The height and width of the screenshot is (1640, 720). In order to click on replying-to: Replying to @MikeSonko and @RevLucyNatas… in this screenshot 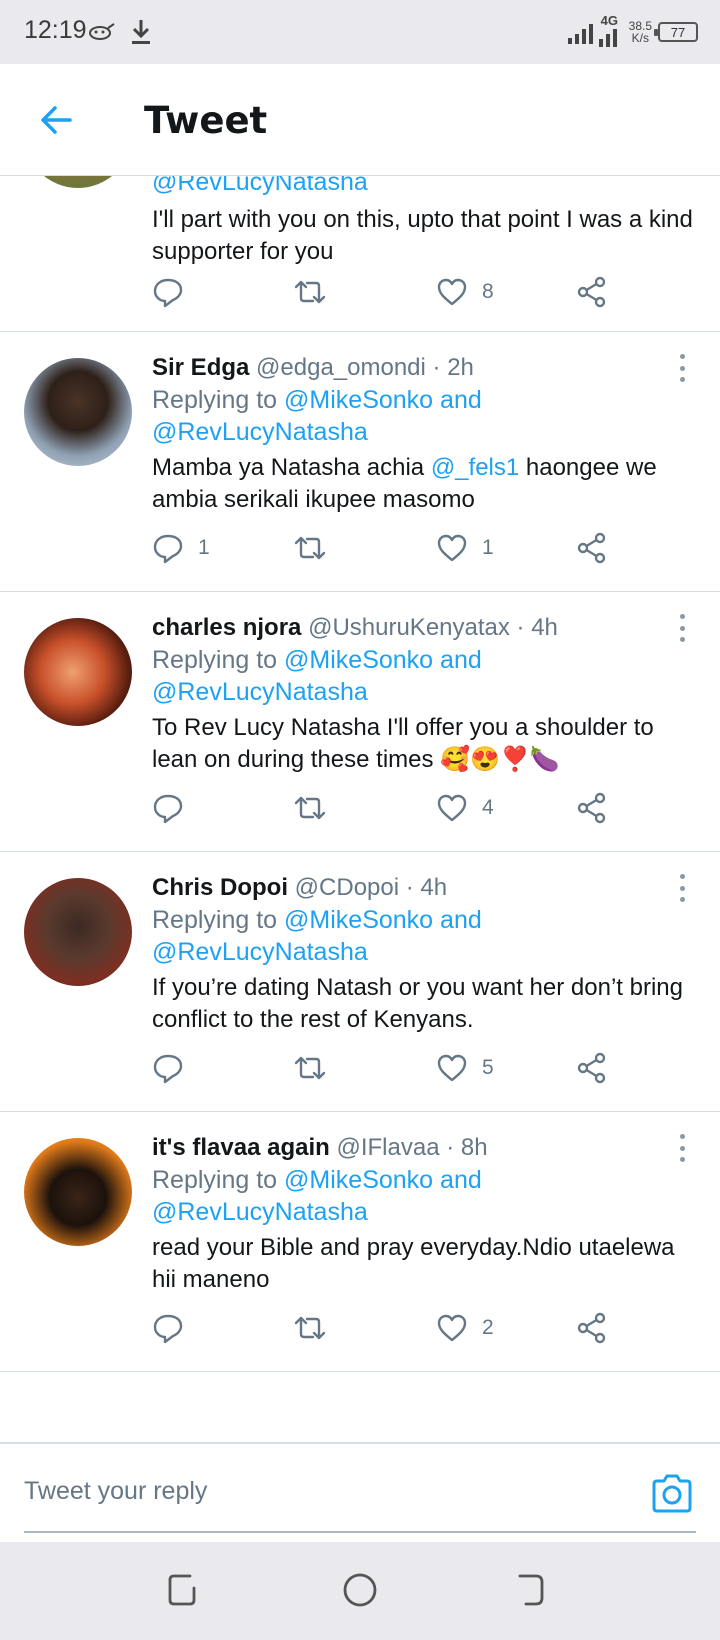, I will do `click(424, 936)`.